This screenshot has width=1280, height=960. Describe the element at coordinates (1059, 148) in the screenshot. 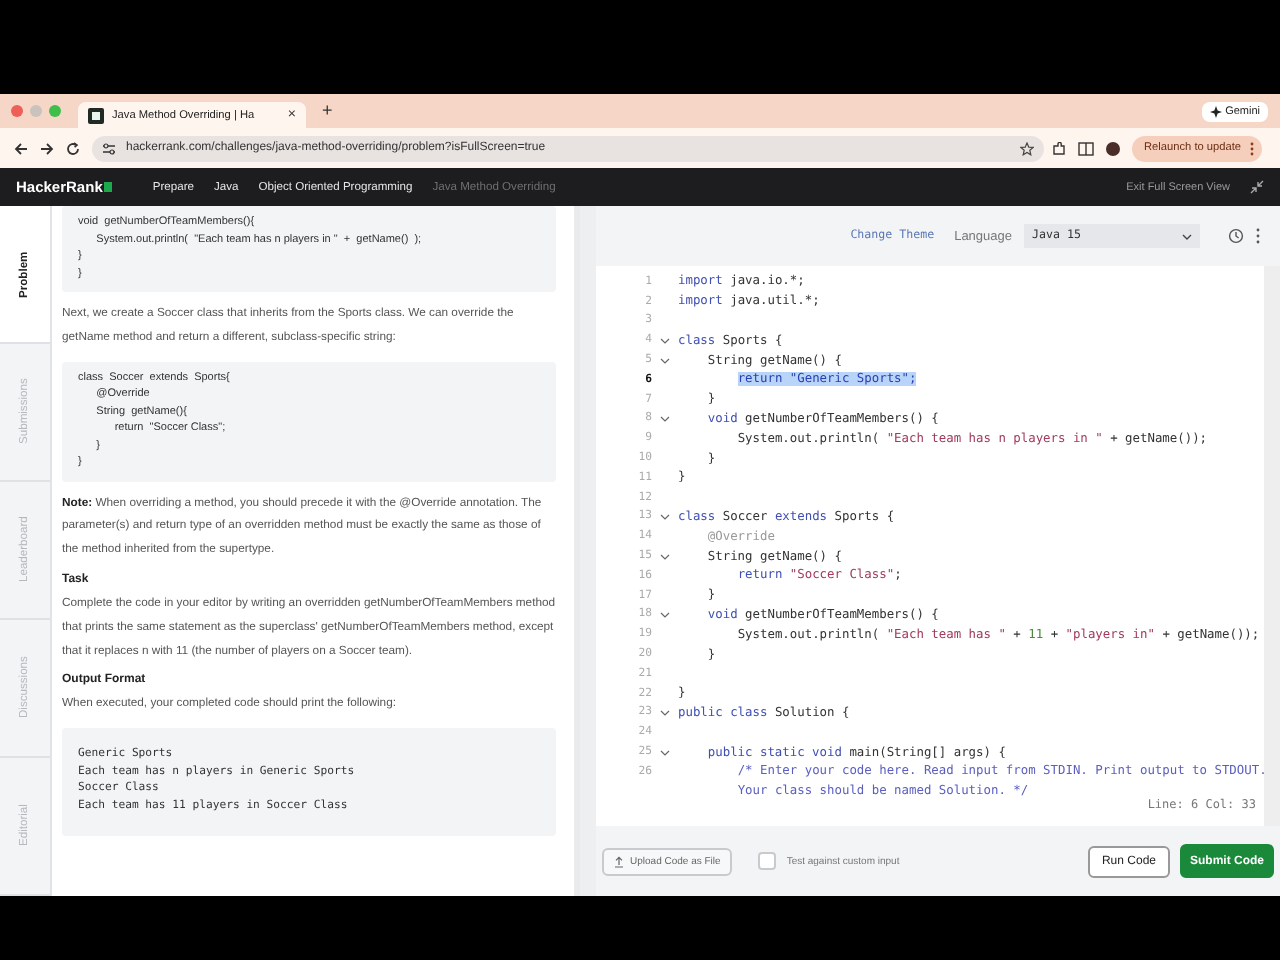

I see `puzzle-piece-icon` at that location.